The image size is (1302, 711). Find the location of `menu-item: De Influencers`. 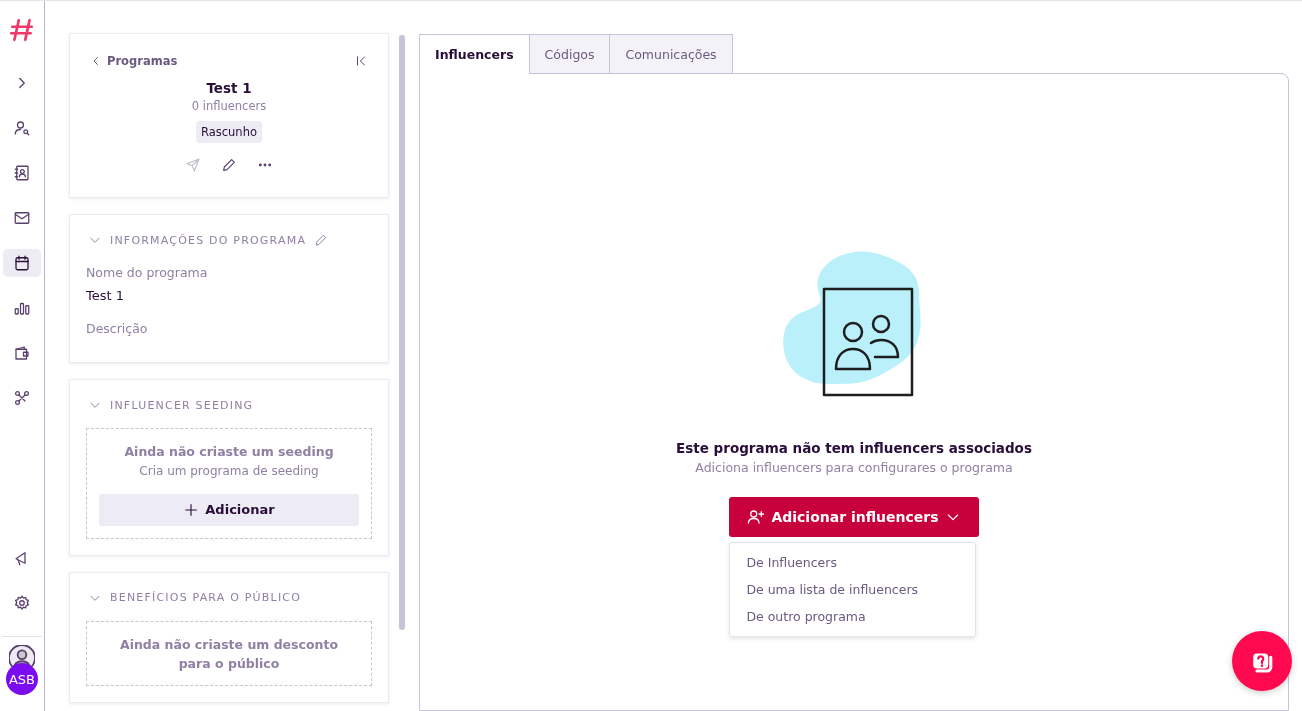

menu-item: De Influencers is located at coordinates (853, 562).